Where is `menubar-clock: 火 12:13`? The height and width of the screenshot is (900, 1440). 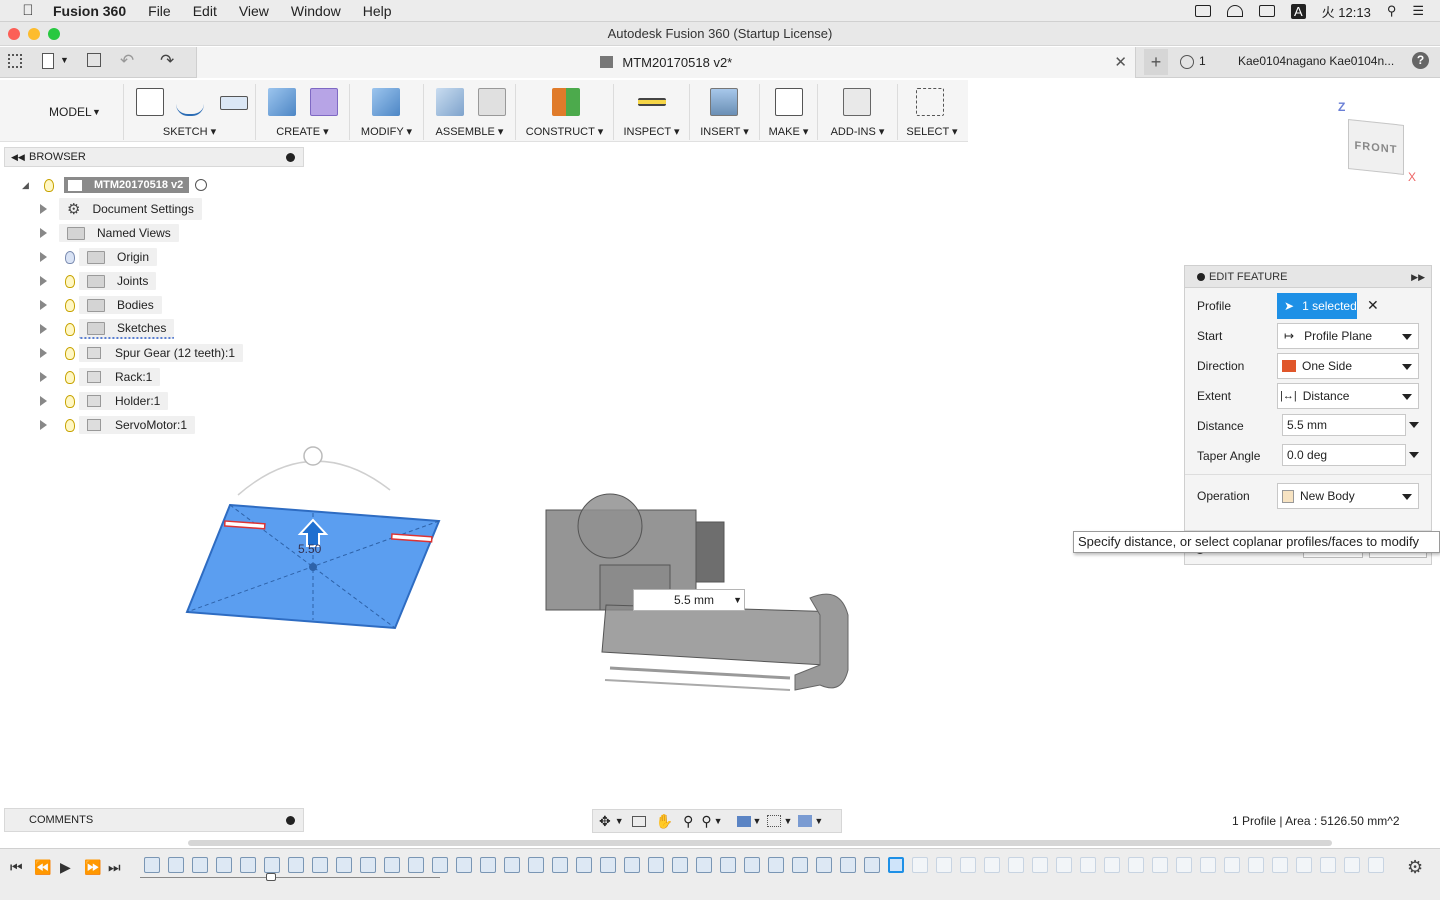
menubar-clock: 火 12:13 is located at coordinates (1346, 11).